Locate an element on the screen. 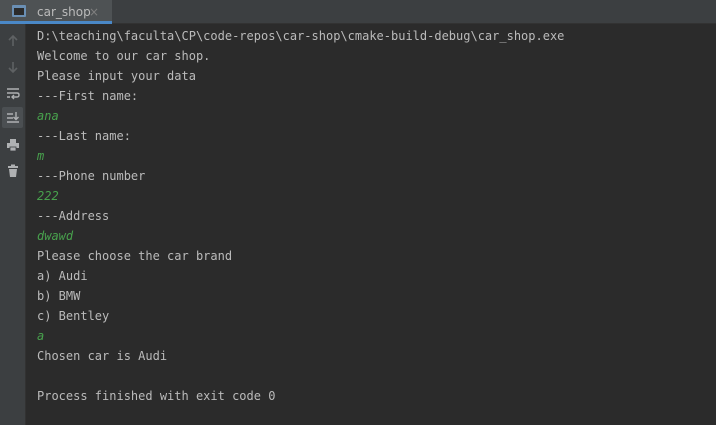  console-input-line: 222 is located at coordinates (48, 196).